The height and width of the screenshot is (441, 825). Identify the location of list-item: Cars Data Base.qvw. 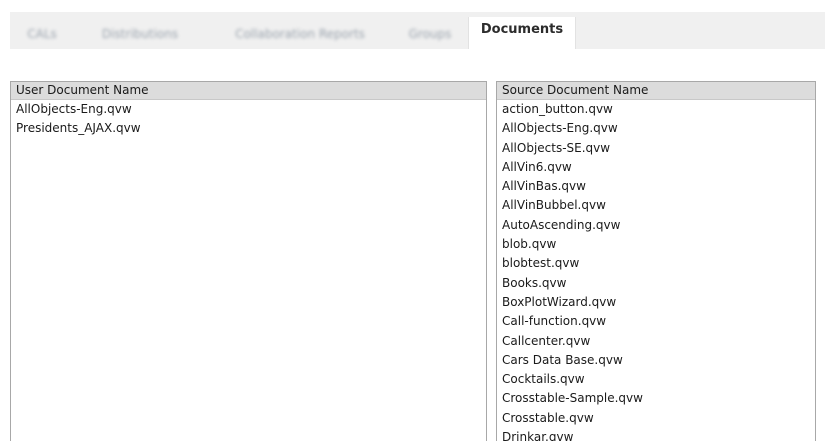
(656, 360).